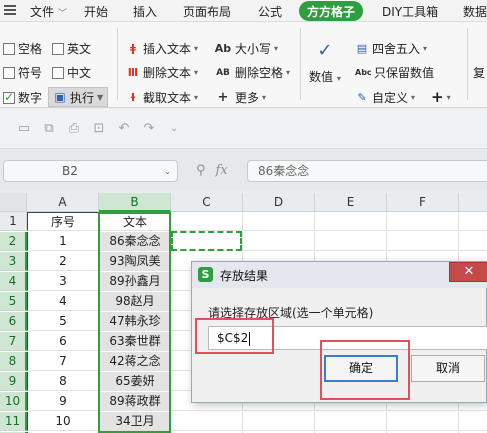  What do you see at coordinates (63, 381) in the screenshot?
I see `cell-a: 8` at bounding box center [63, 381].